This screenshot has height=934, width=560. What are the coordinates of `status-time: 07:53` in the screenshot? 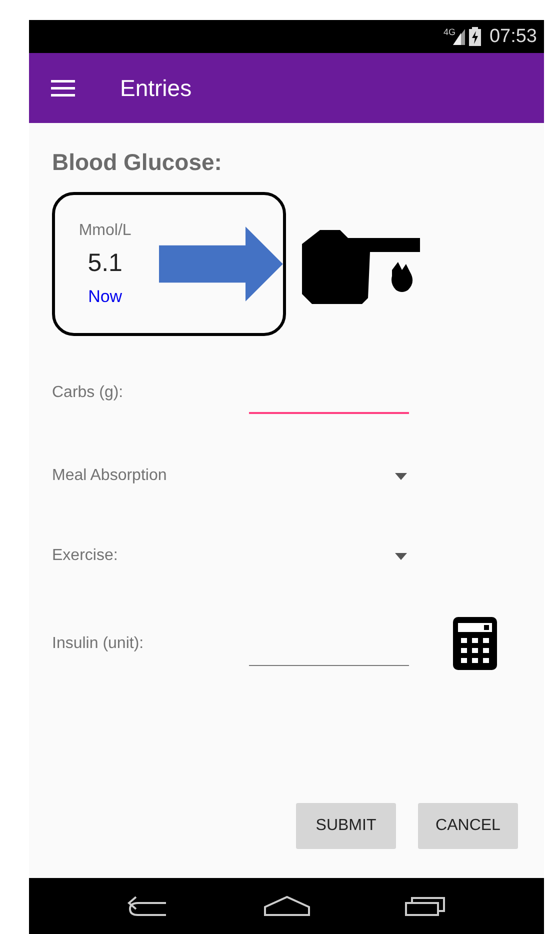 It's located at (513, 37).